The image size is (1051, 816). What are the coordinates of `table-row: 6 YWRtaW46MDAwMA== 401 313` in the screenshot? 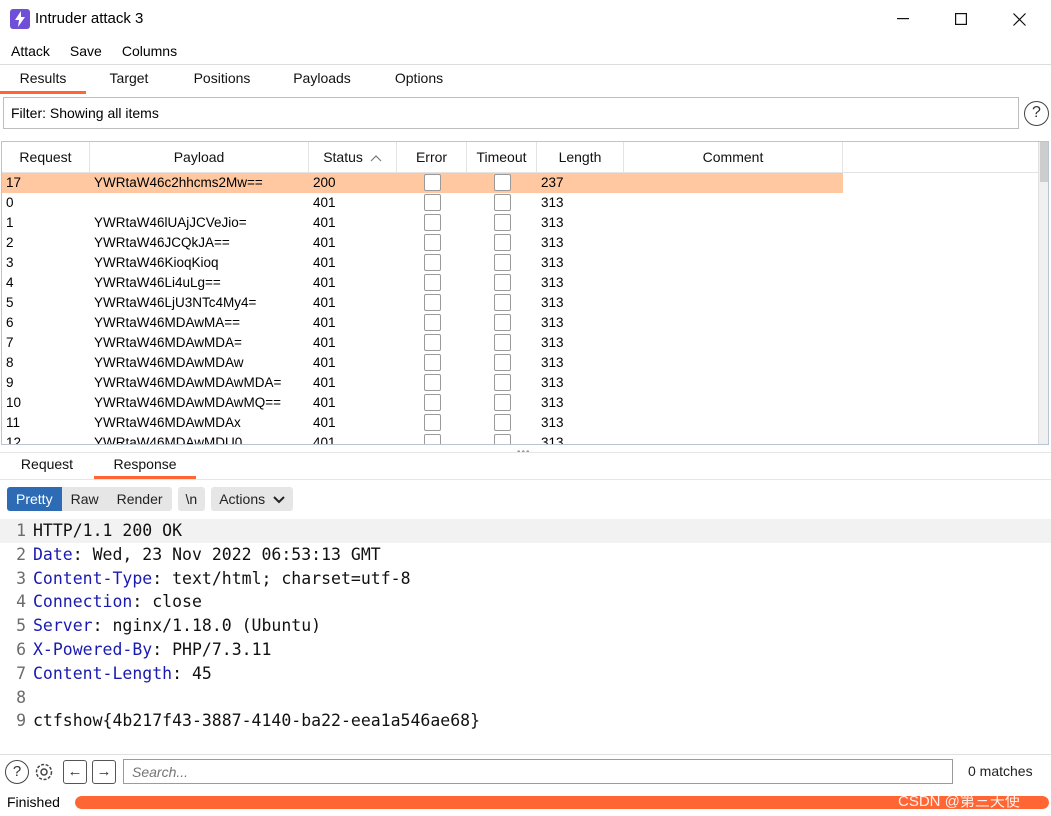 It's located at (520, 323).